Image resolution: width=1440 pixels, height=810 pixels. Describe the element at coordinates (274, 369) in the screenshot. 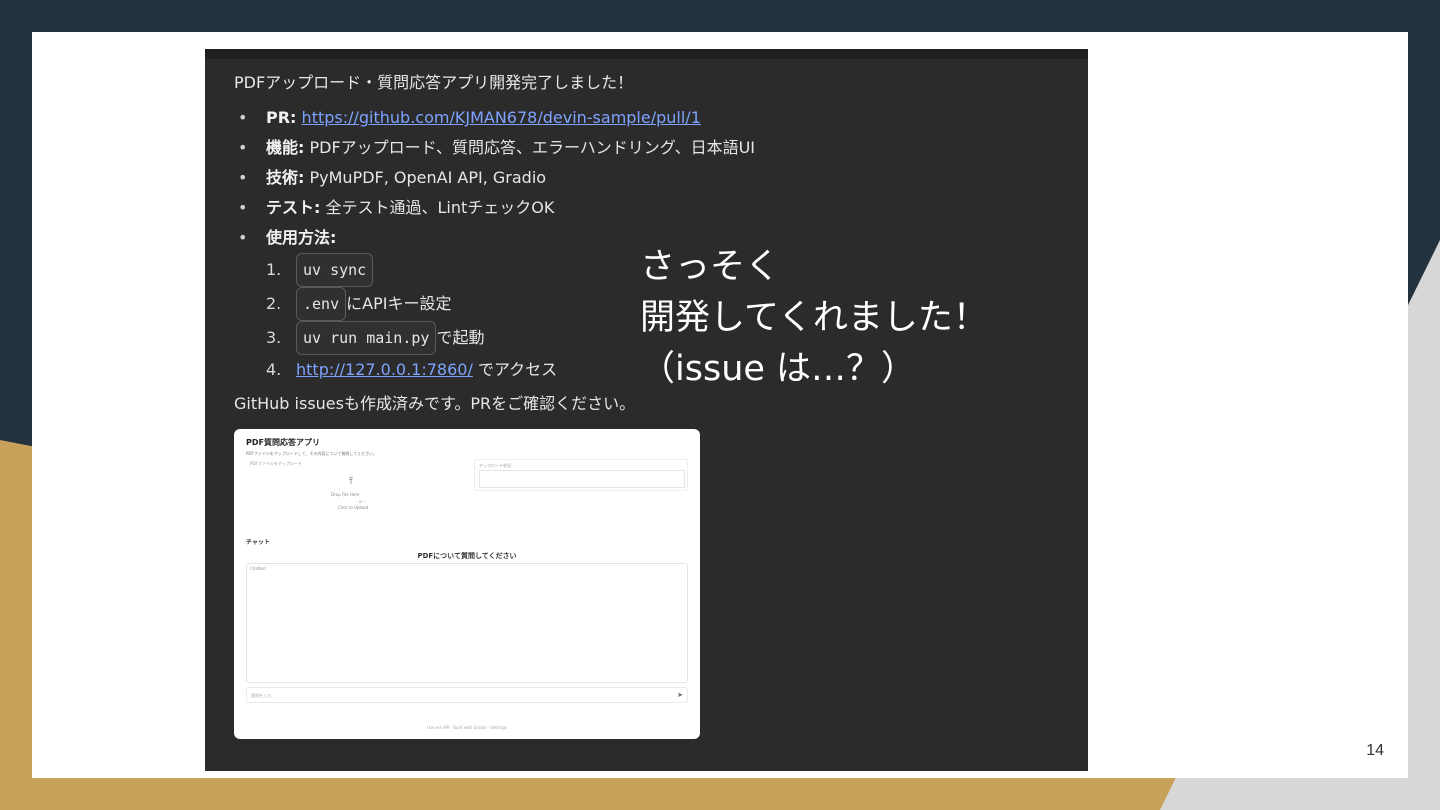

I see `step-number: 4.` at that location.